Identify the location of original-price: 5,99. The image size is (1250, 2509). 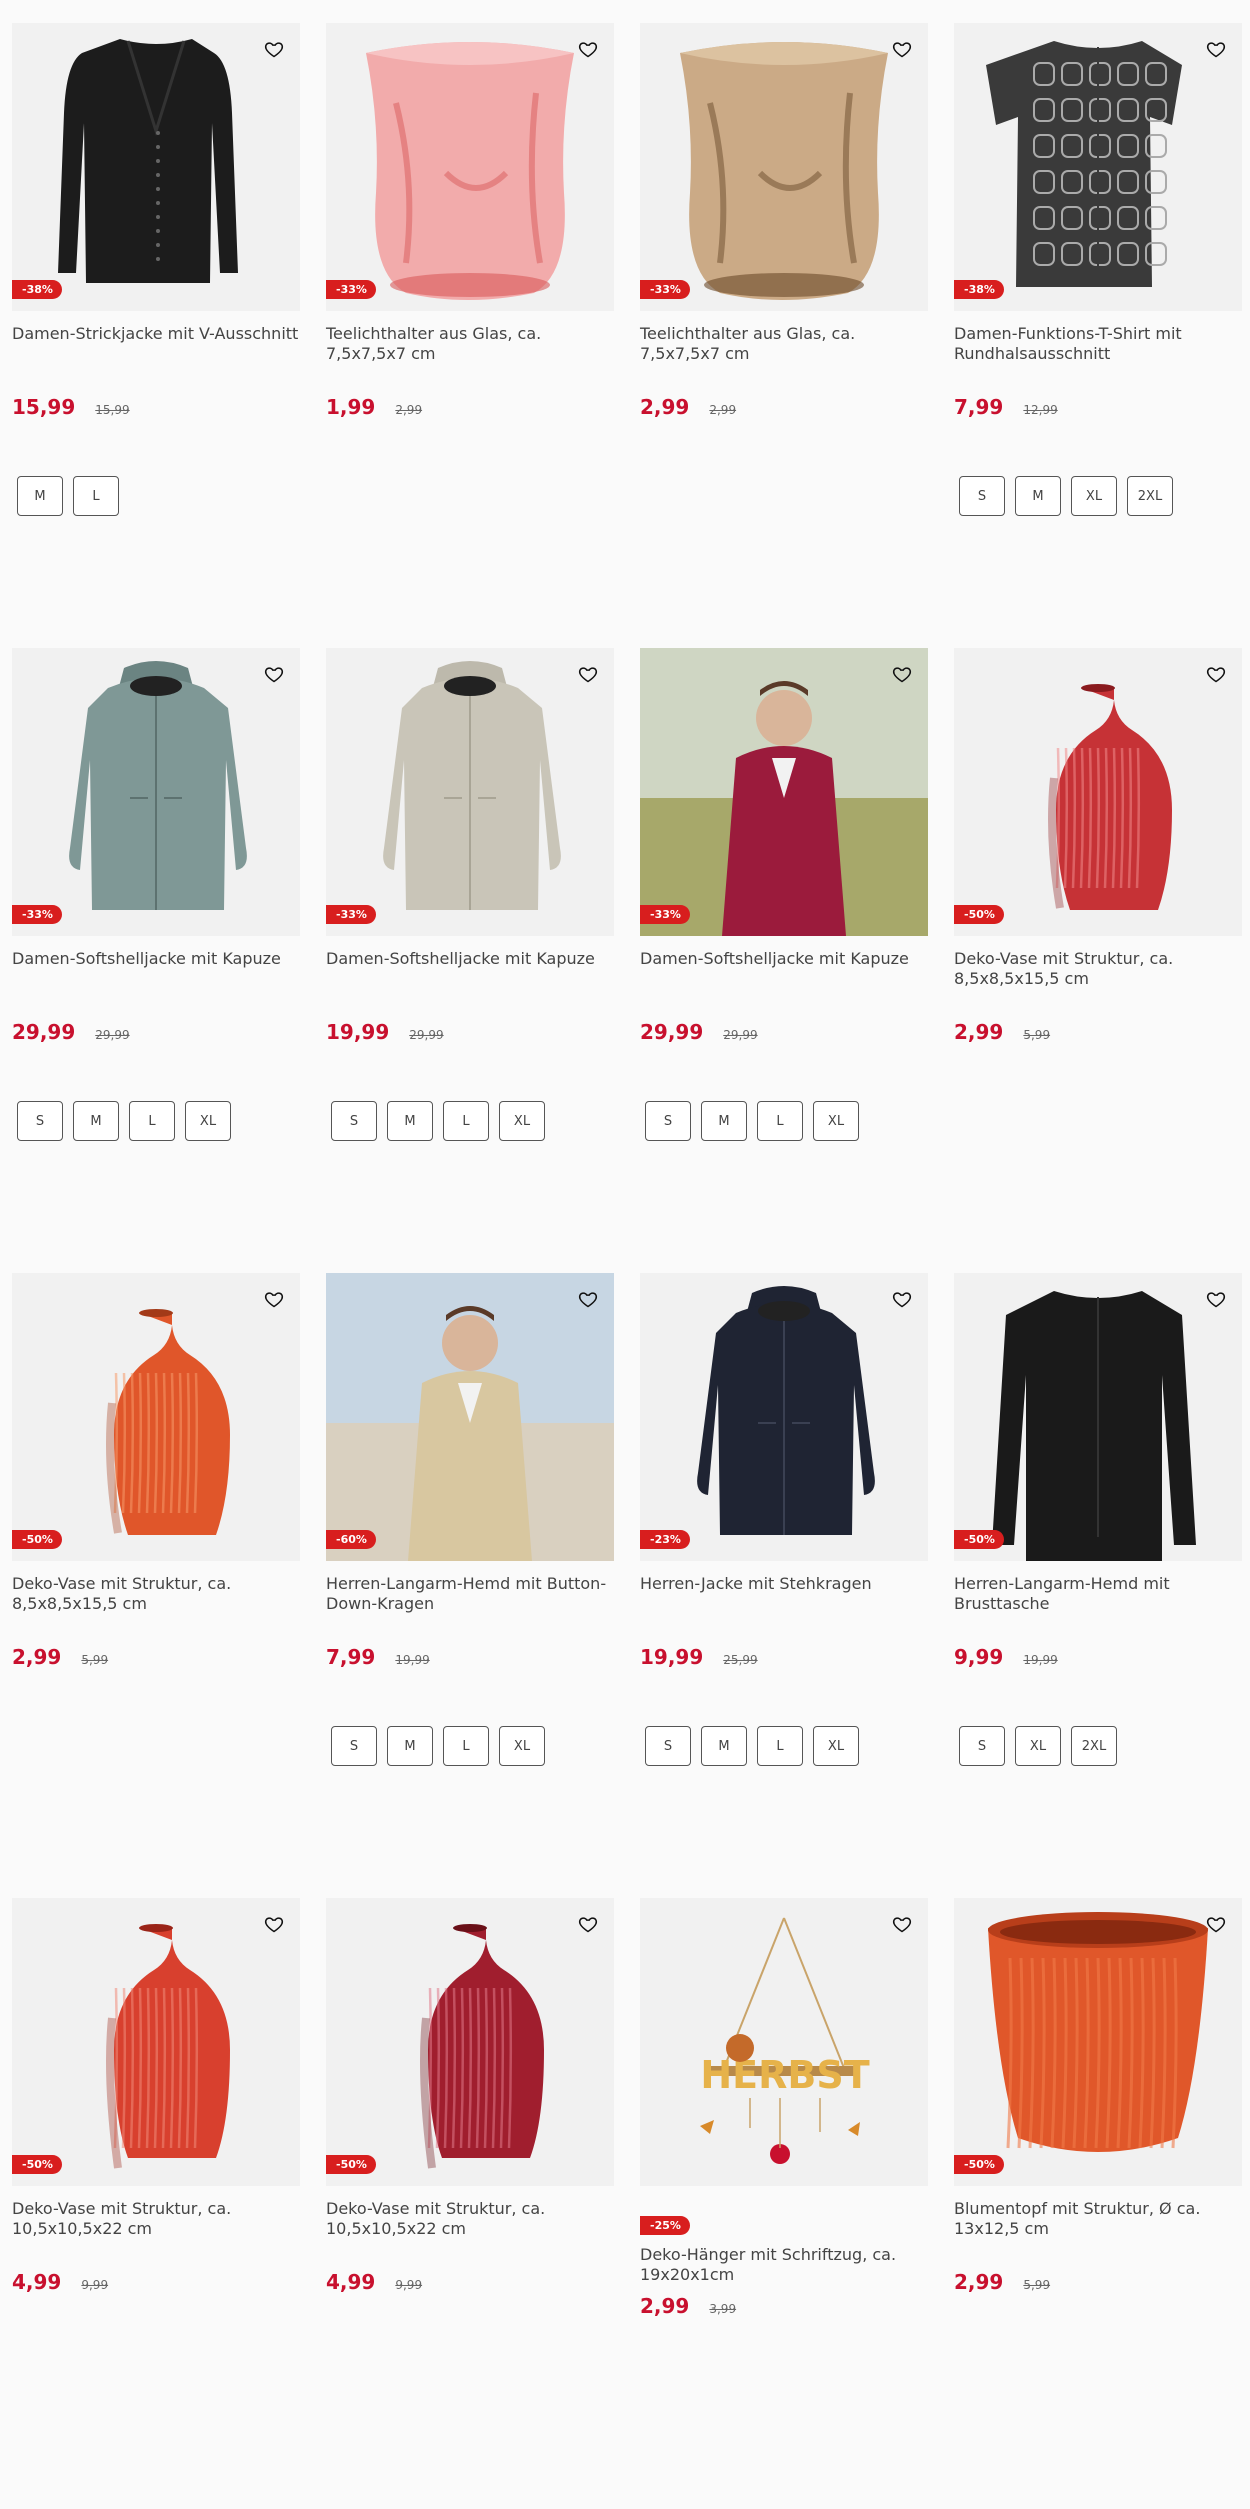
(95, 1660).